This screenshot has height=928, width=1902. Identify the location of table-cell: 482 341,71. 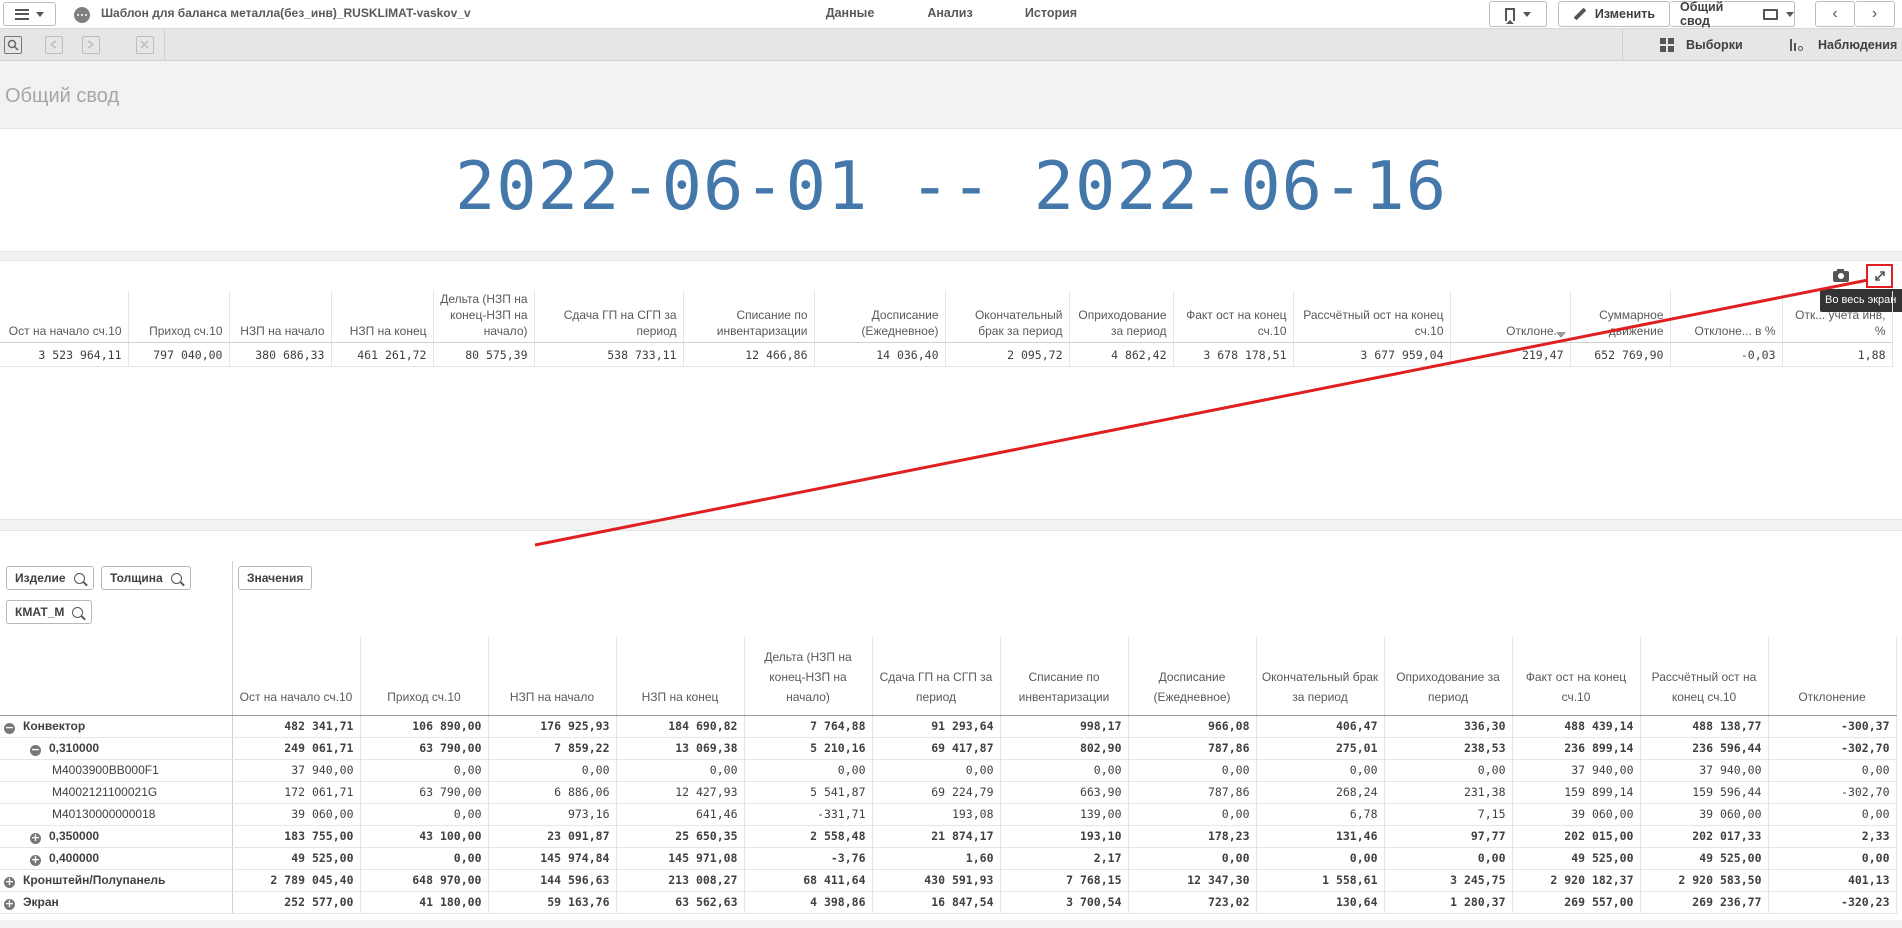
(296, 726).